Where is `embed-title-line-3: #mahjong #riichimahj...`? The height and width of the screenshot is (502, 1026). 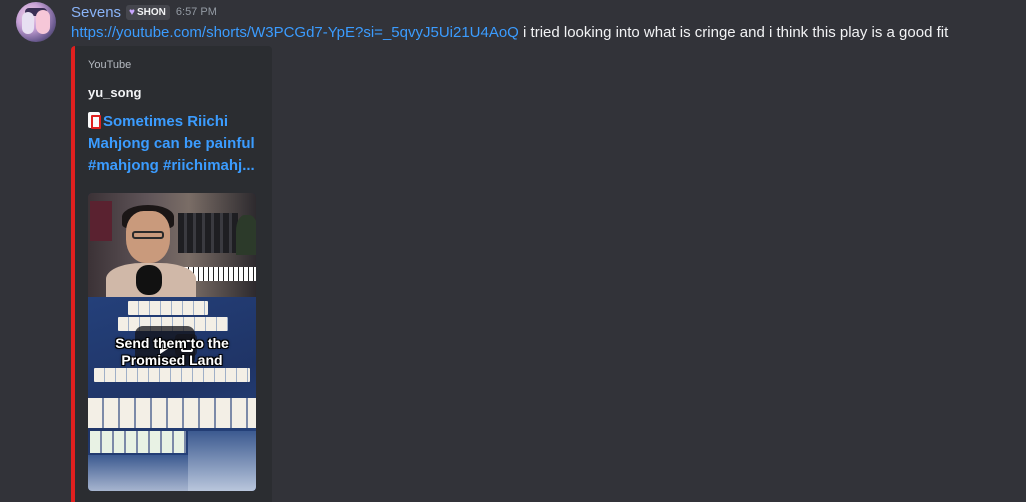
embed-title-line-3: #mahjong #riichimahj... is located at coordinates (171, 165).